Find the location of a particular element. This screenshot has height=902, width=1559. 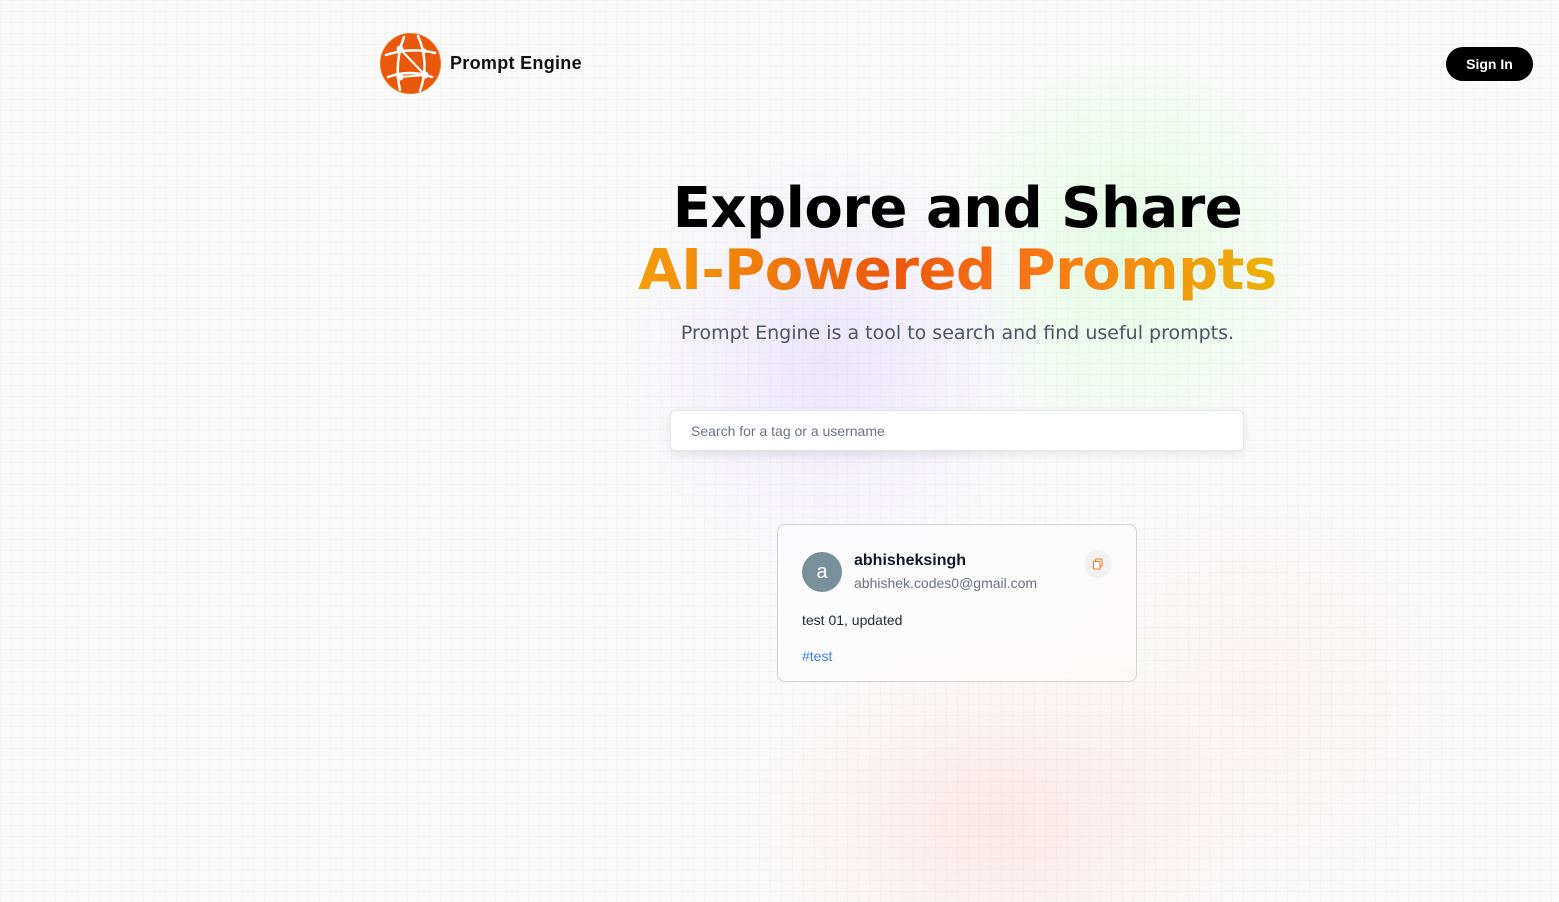

hero-title-line2: AI-Powered Prompts is located at coordinates (957, 270).